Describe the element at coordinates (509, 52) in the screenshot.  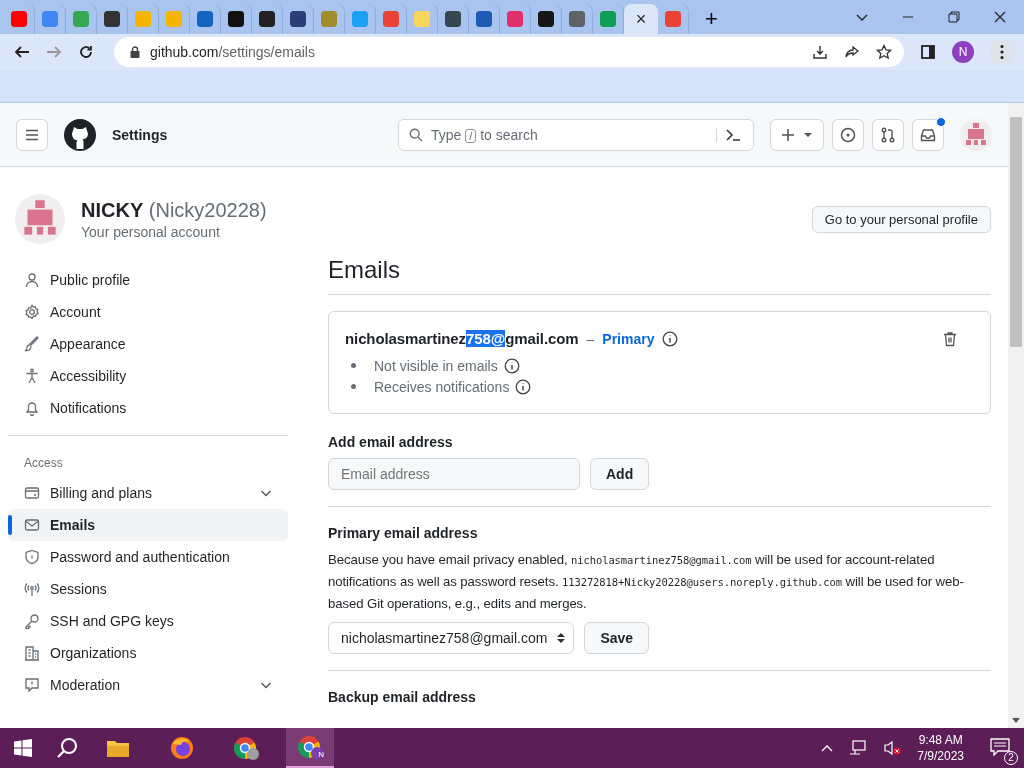
I see `address-bar: github.com/settings/emails` at that location.